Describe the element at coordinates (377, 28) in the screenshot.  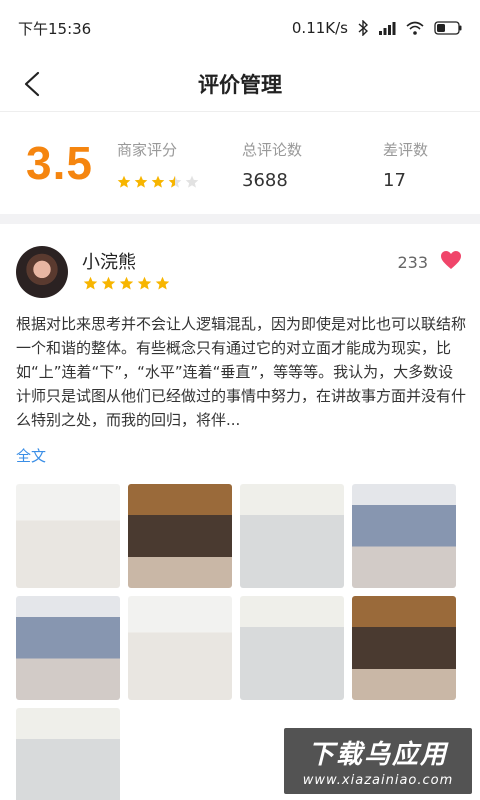
I see `status-right: 0.11K/s` at that location.